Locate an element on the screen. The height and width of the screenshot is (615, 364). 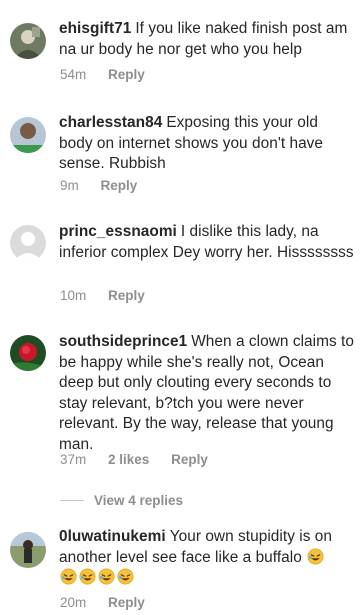
comment-meta: 10m Reply is located at coordinates (111, 295).